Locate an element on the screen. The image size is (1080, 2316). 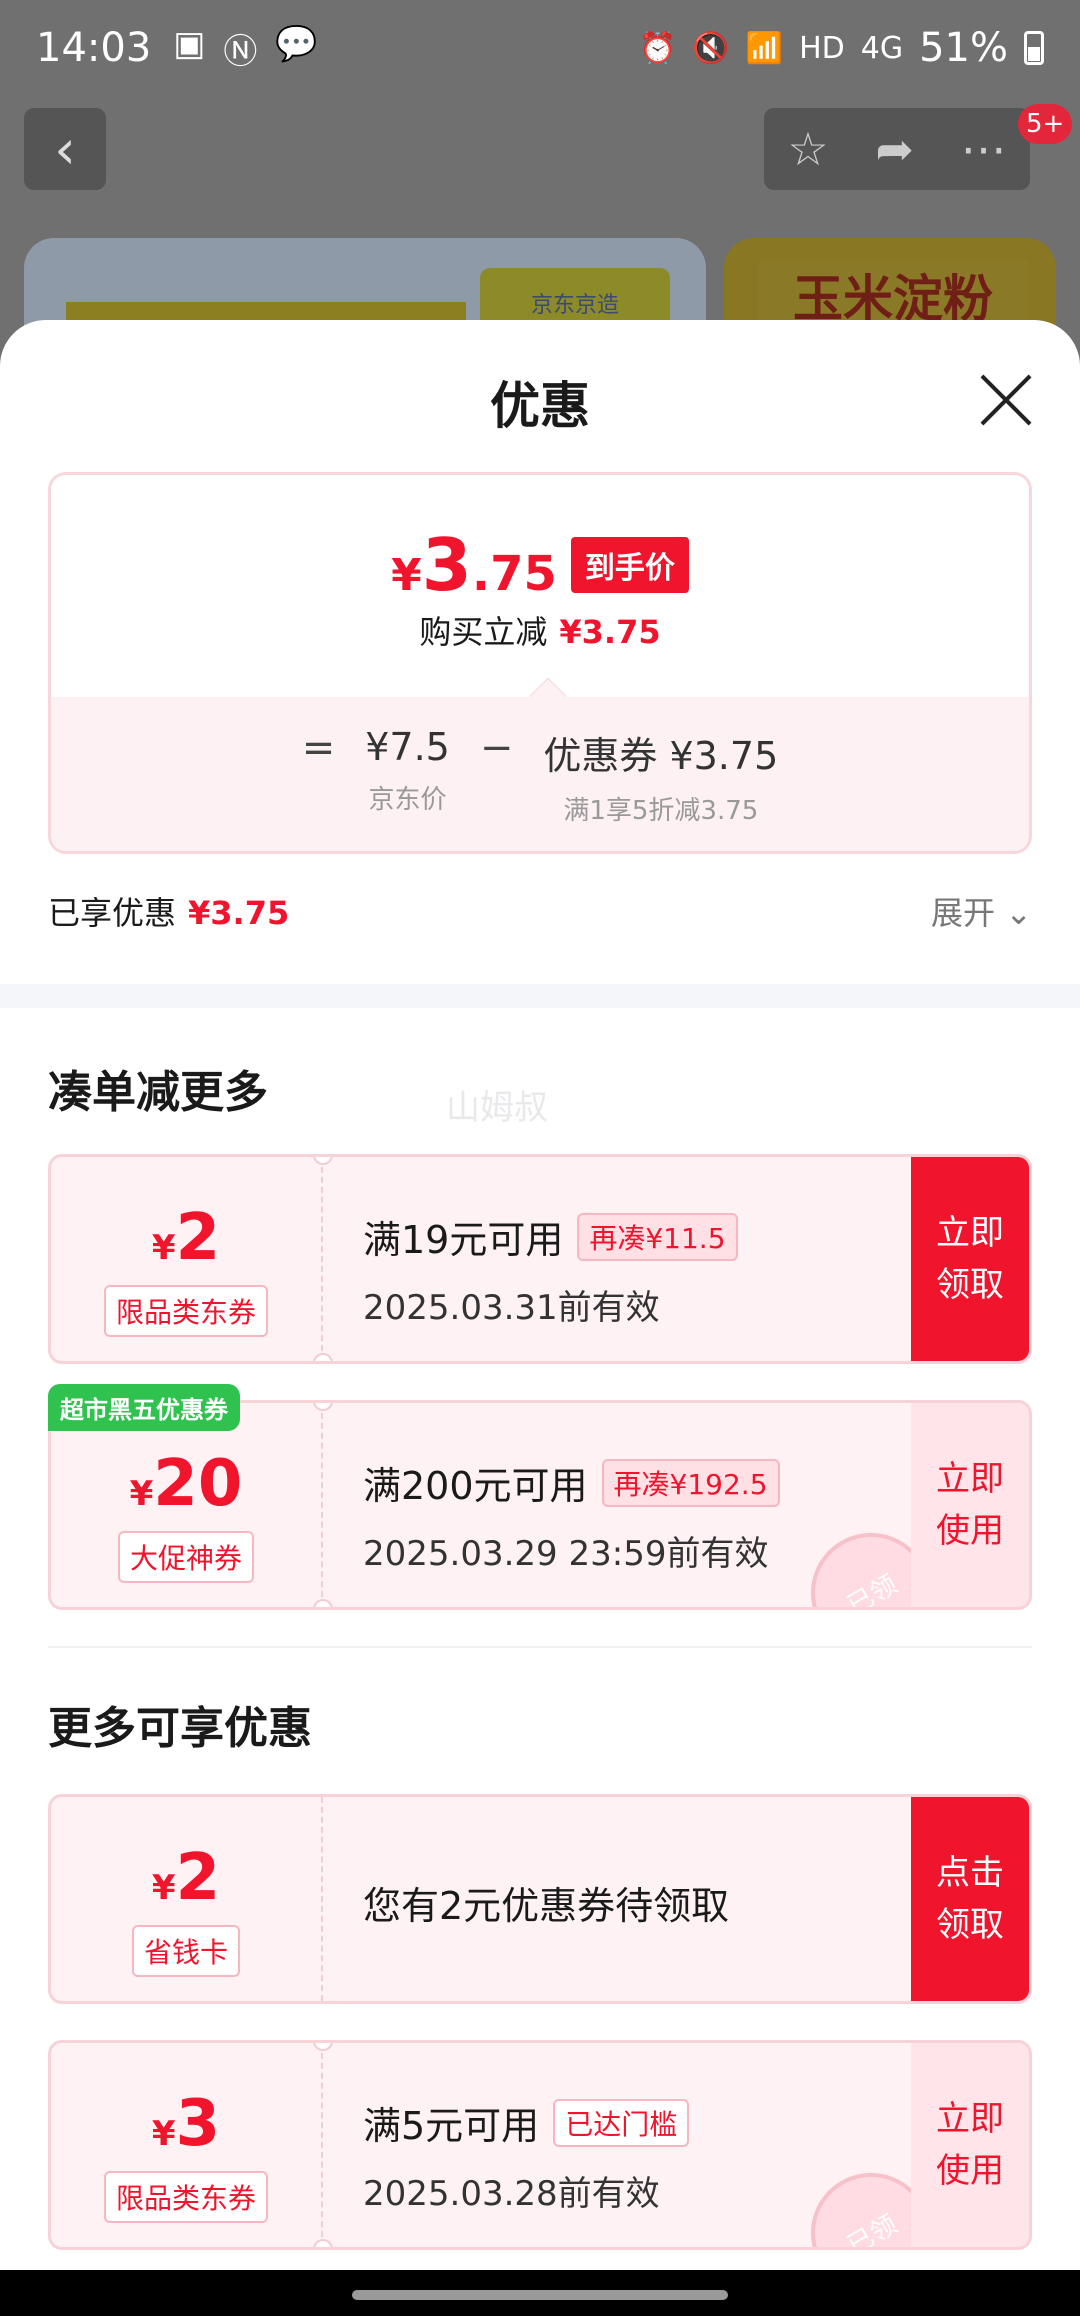
divider is located at coordinates (540, 1647).